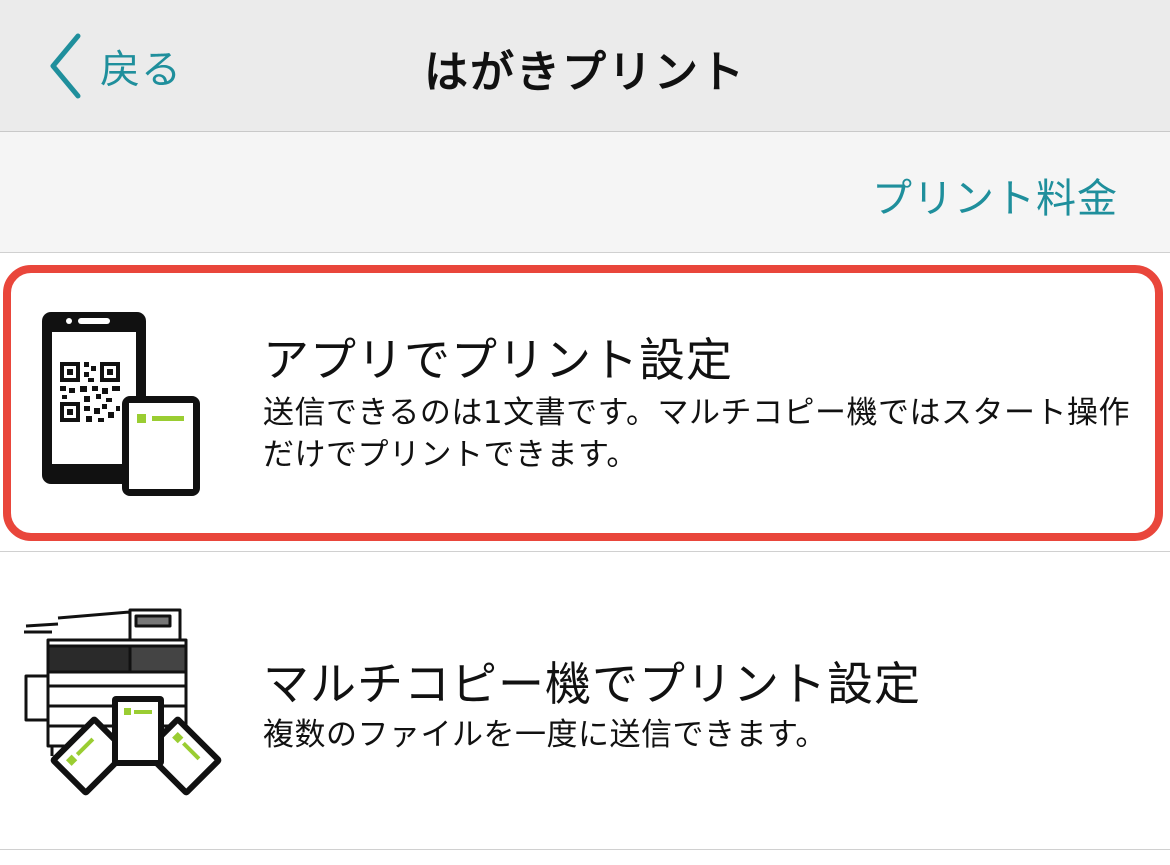  I want to click on option-title: アプリでプリント設定, so click(498, 360).